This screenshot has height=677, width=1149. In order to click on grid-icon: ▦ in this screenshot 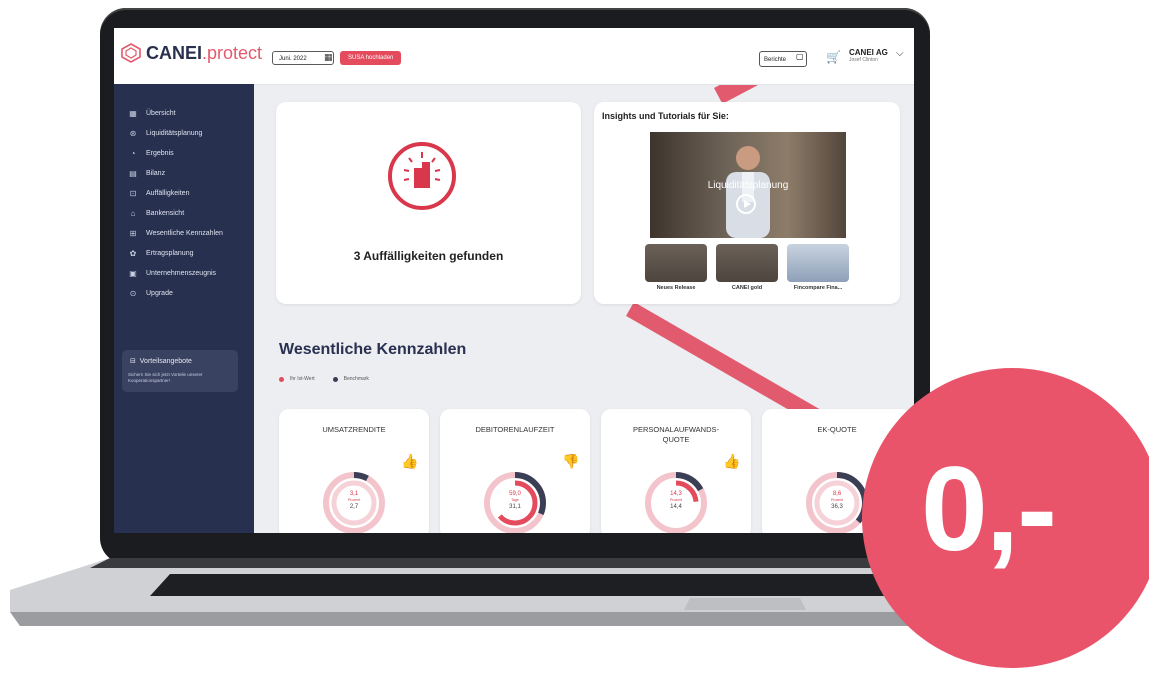, I will do `click(133, 113)`.